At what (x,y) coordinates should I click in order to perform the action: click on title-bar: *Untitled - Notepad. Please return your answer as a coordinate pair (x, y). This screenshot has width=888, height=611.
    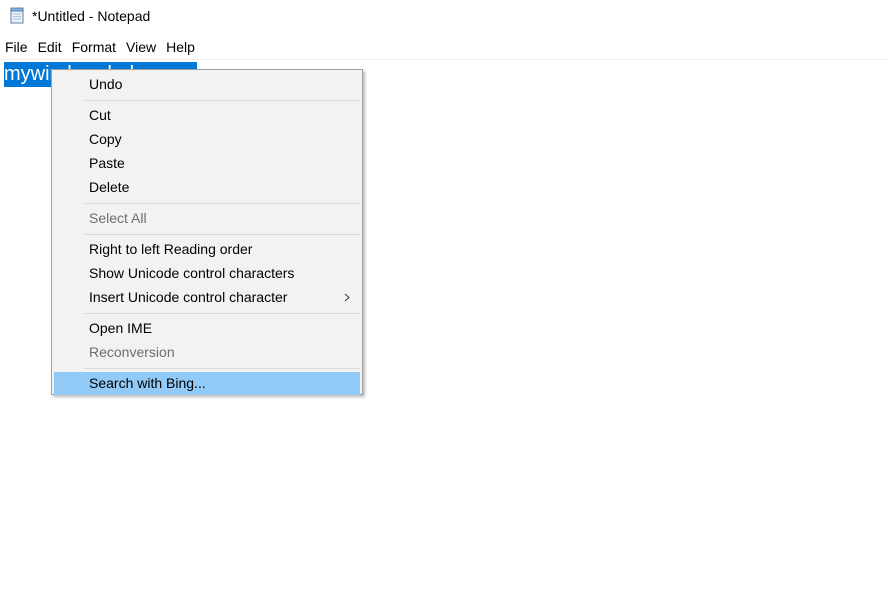
    Looking at the image, I should click on (444, 17).